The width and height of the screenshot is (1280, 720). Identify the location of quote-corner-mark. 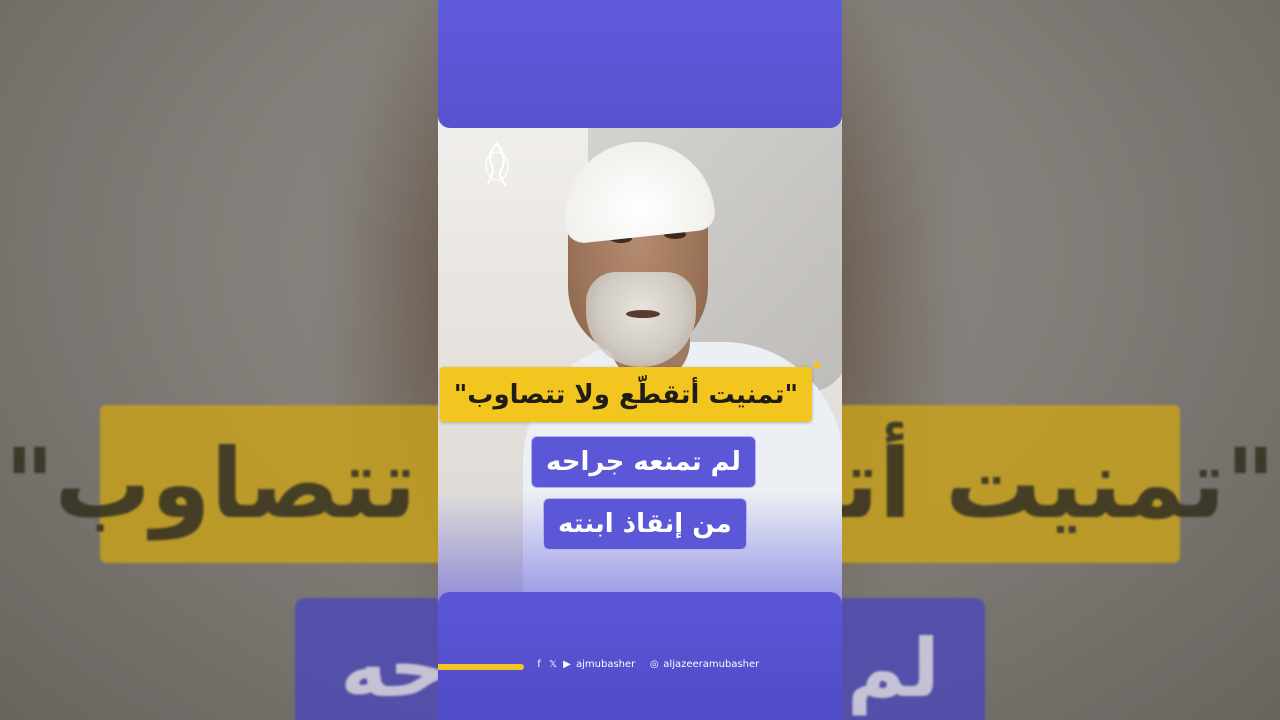
(817, 365).